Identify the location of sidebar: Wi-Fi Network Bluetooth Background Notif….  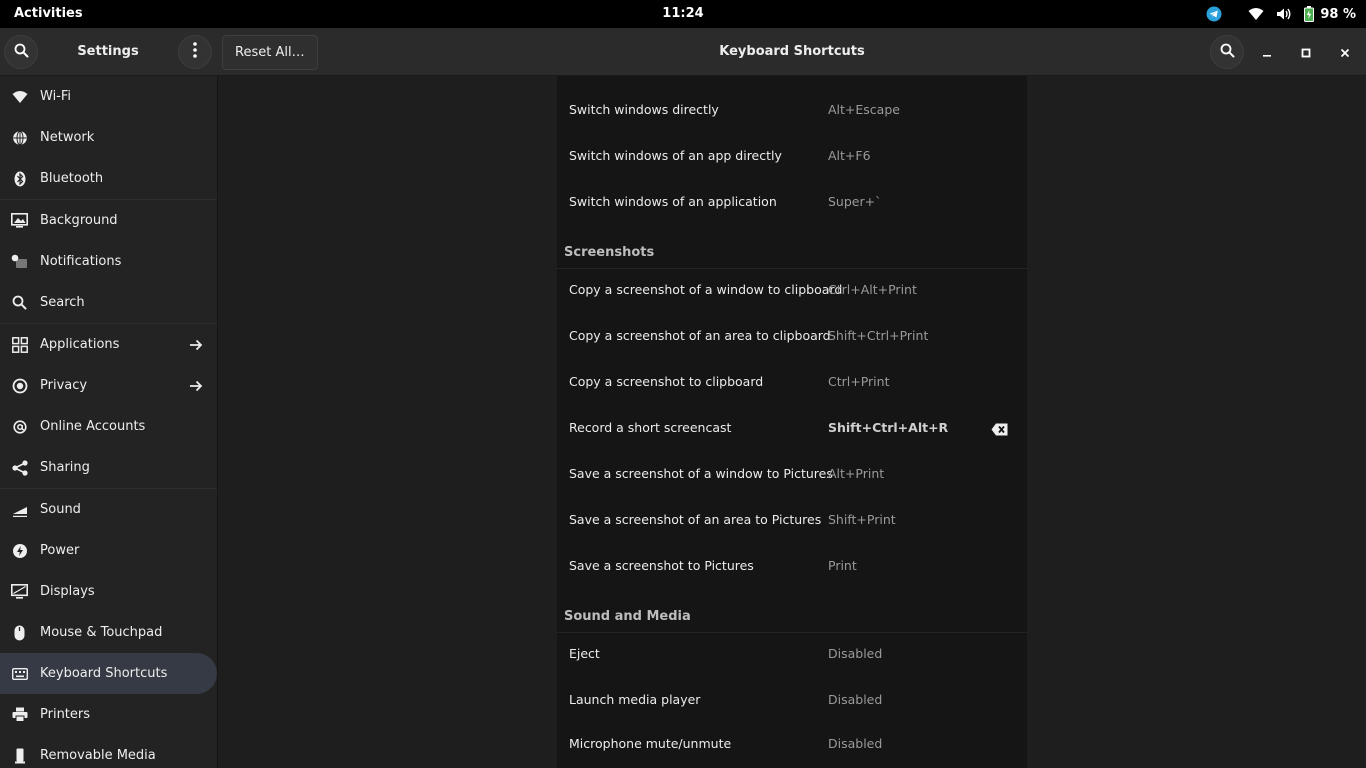
(109, 422).